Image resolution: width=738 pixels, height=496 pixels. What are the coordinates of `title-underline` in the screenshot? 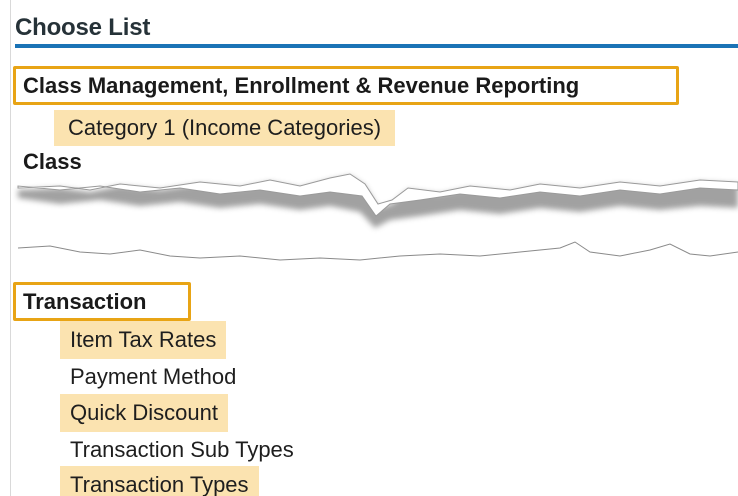 It's located at (376, 46).